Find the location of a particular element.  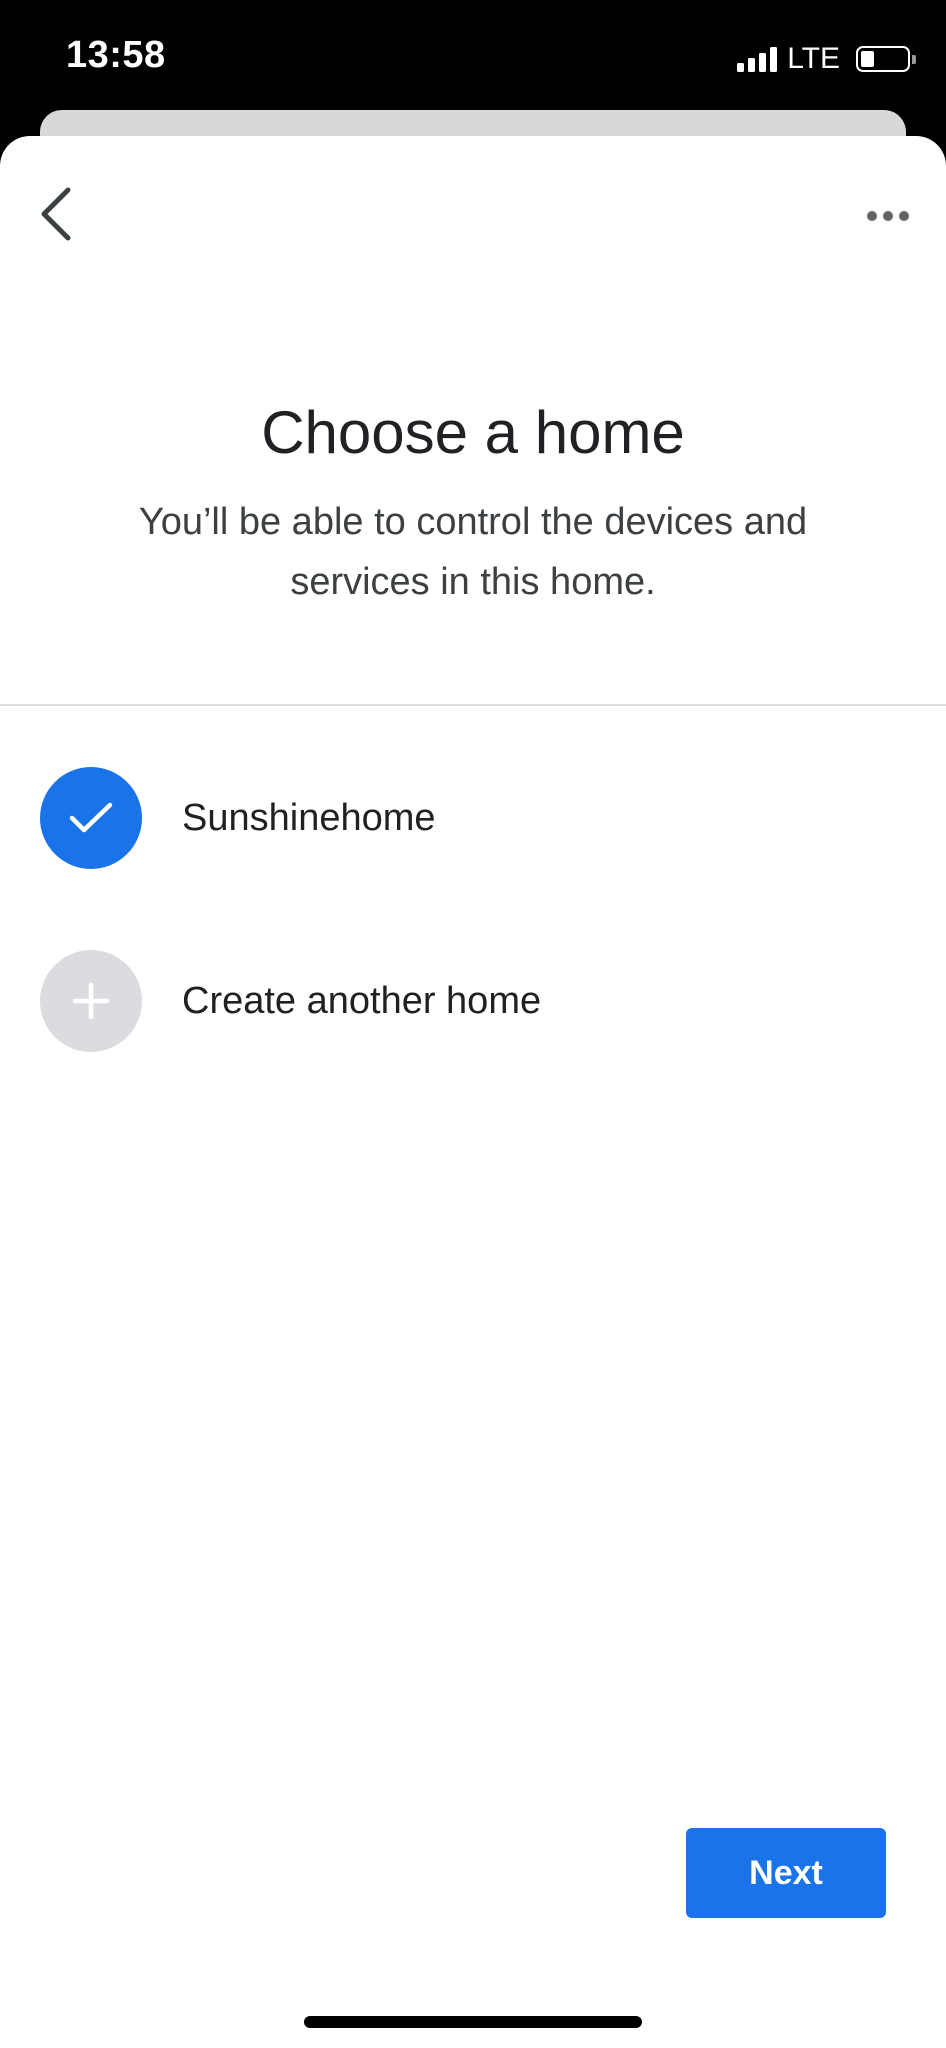

status-indicators: LTE is located at coordinates (826, 59).